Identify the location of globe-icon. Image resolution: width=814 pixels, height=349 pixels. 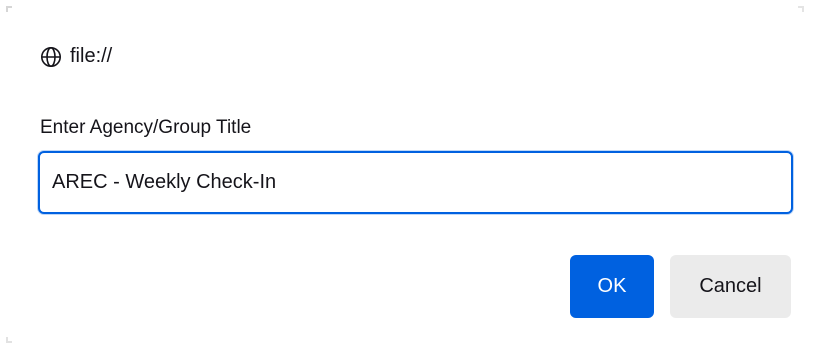
(51, 57).